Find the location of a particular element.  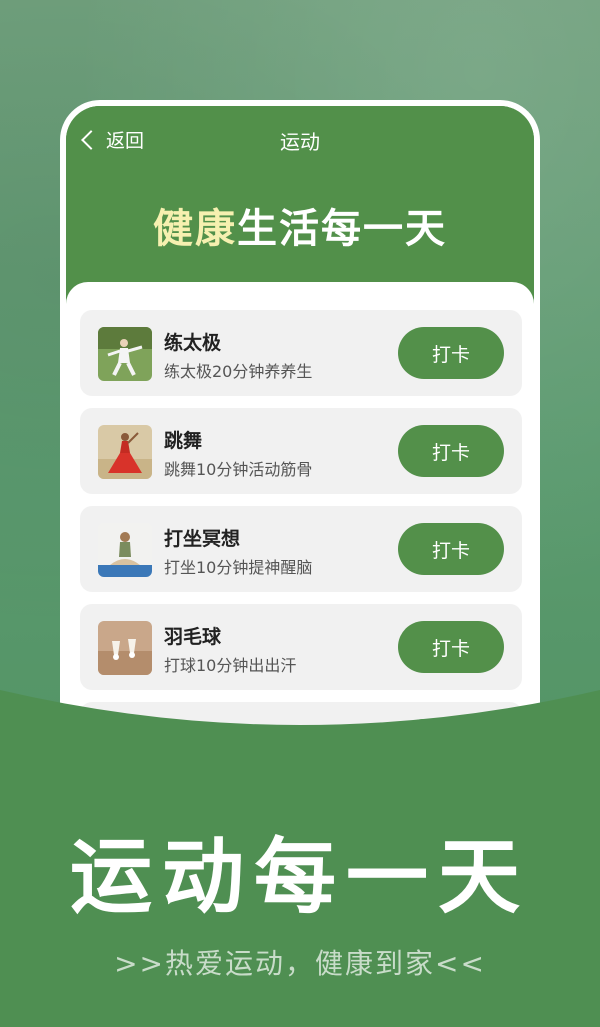

header: 返回 运动 健康生活每一天 is located at coordinates (300, 201).